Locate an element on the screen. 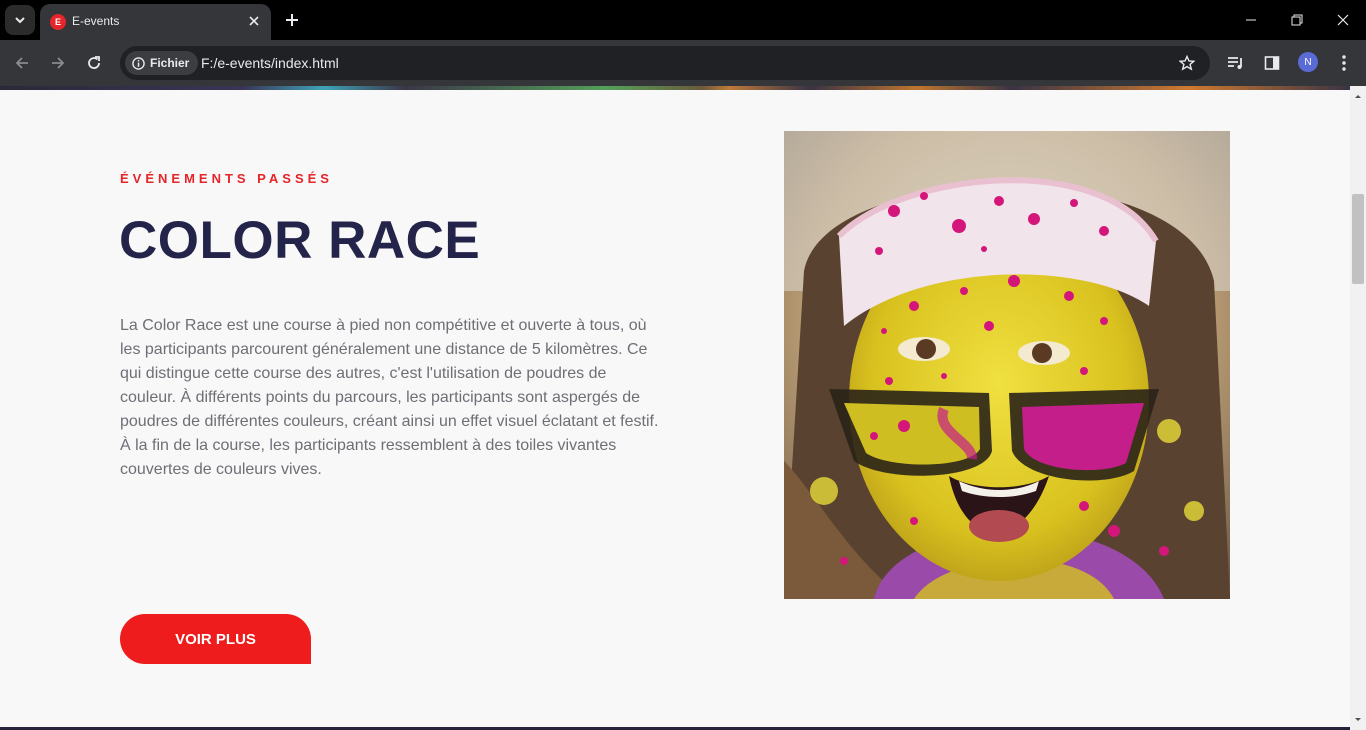 This screenshot has height=730, width=1366. menu-button is located at coordinates (1344, 63).